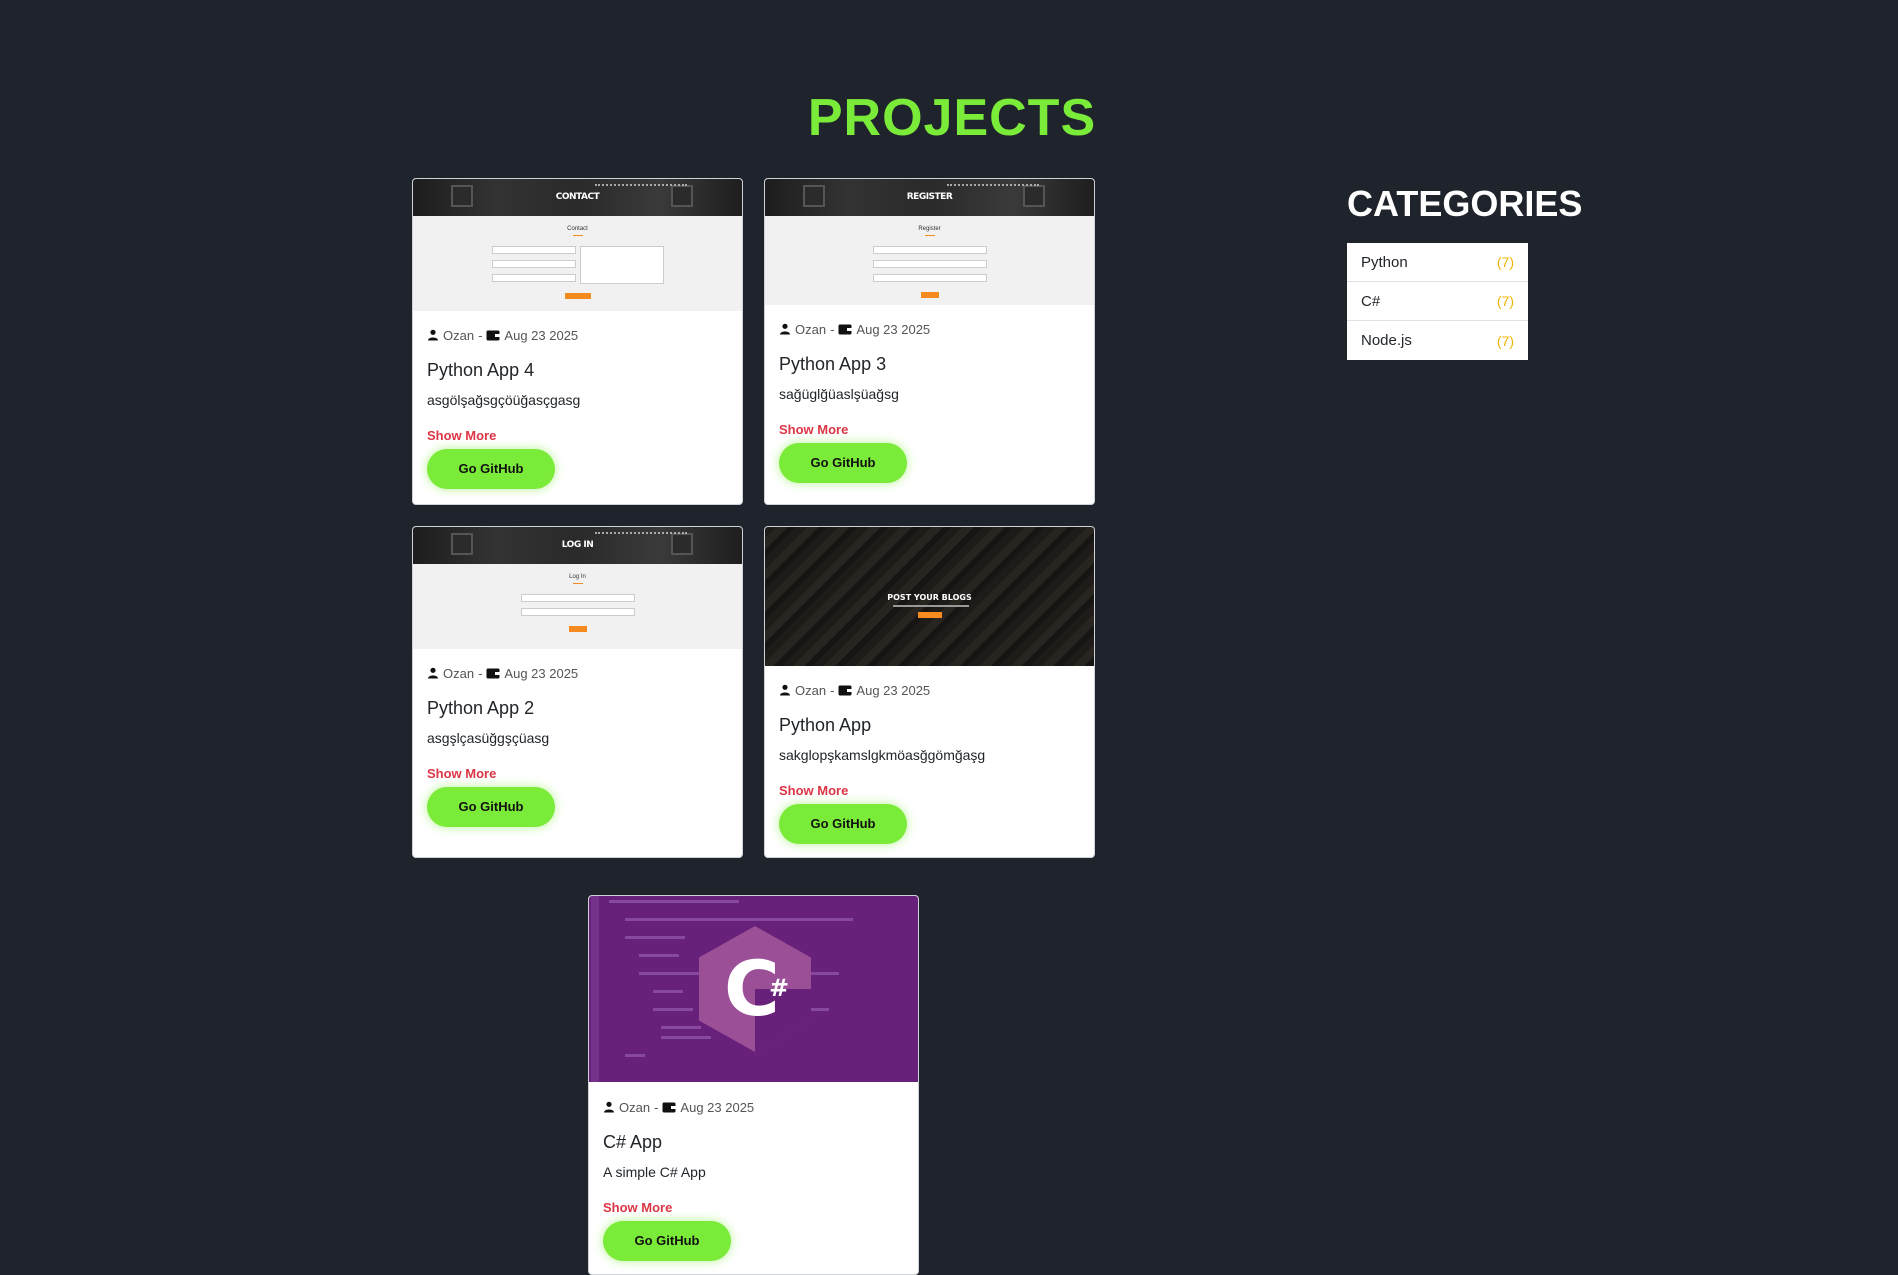 Image resolution: width=1898 pixels, height=1275 pixels. I want to click on card-title: Python App, so click(825, 725).